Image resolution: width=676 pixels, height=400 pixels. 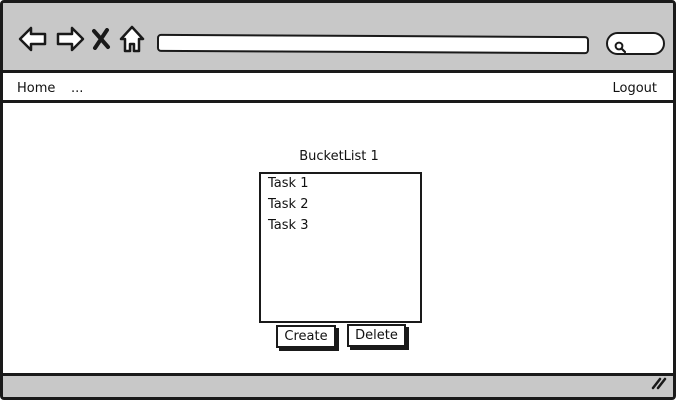 I want to click on menu-bar: Home ... Logout, so click(x=338, y=89).